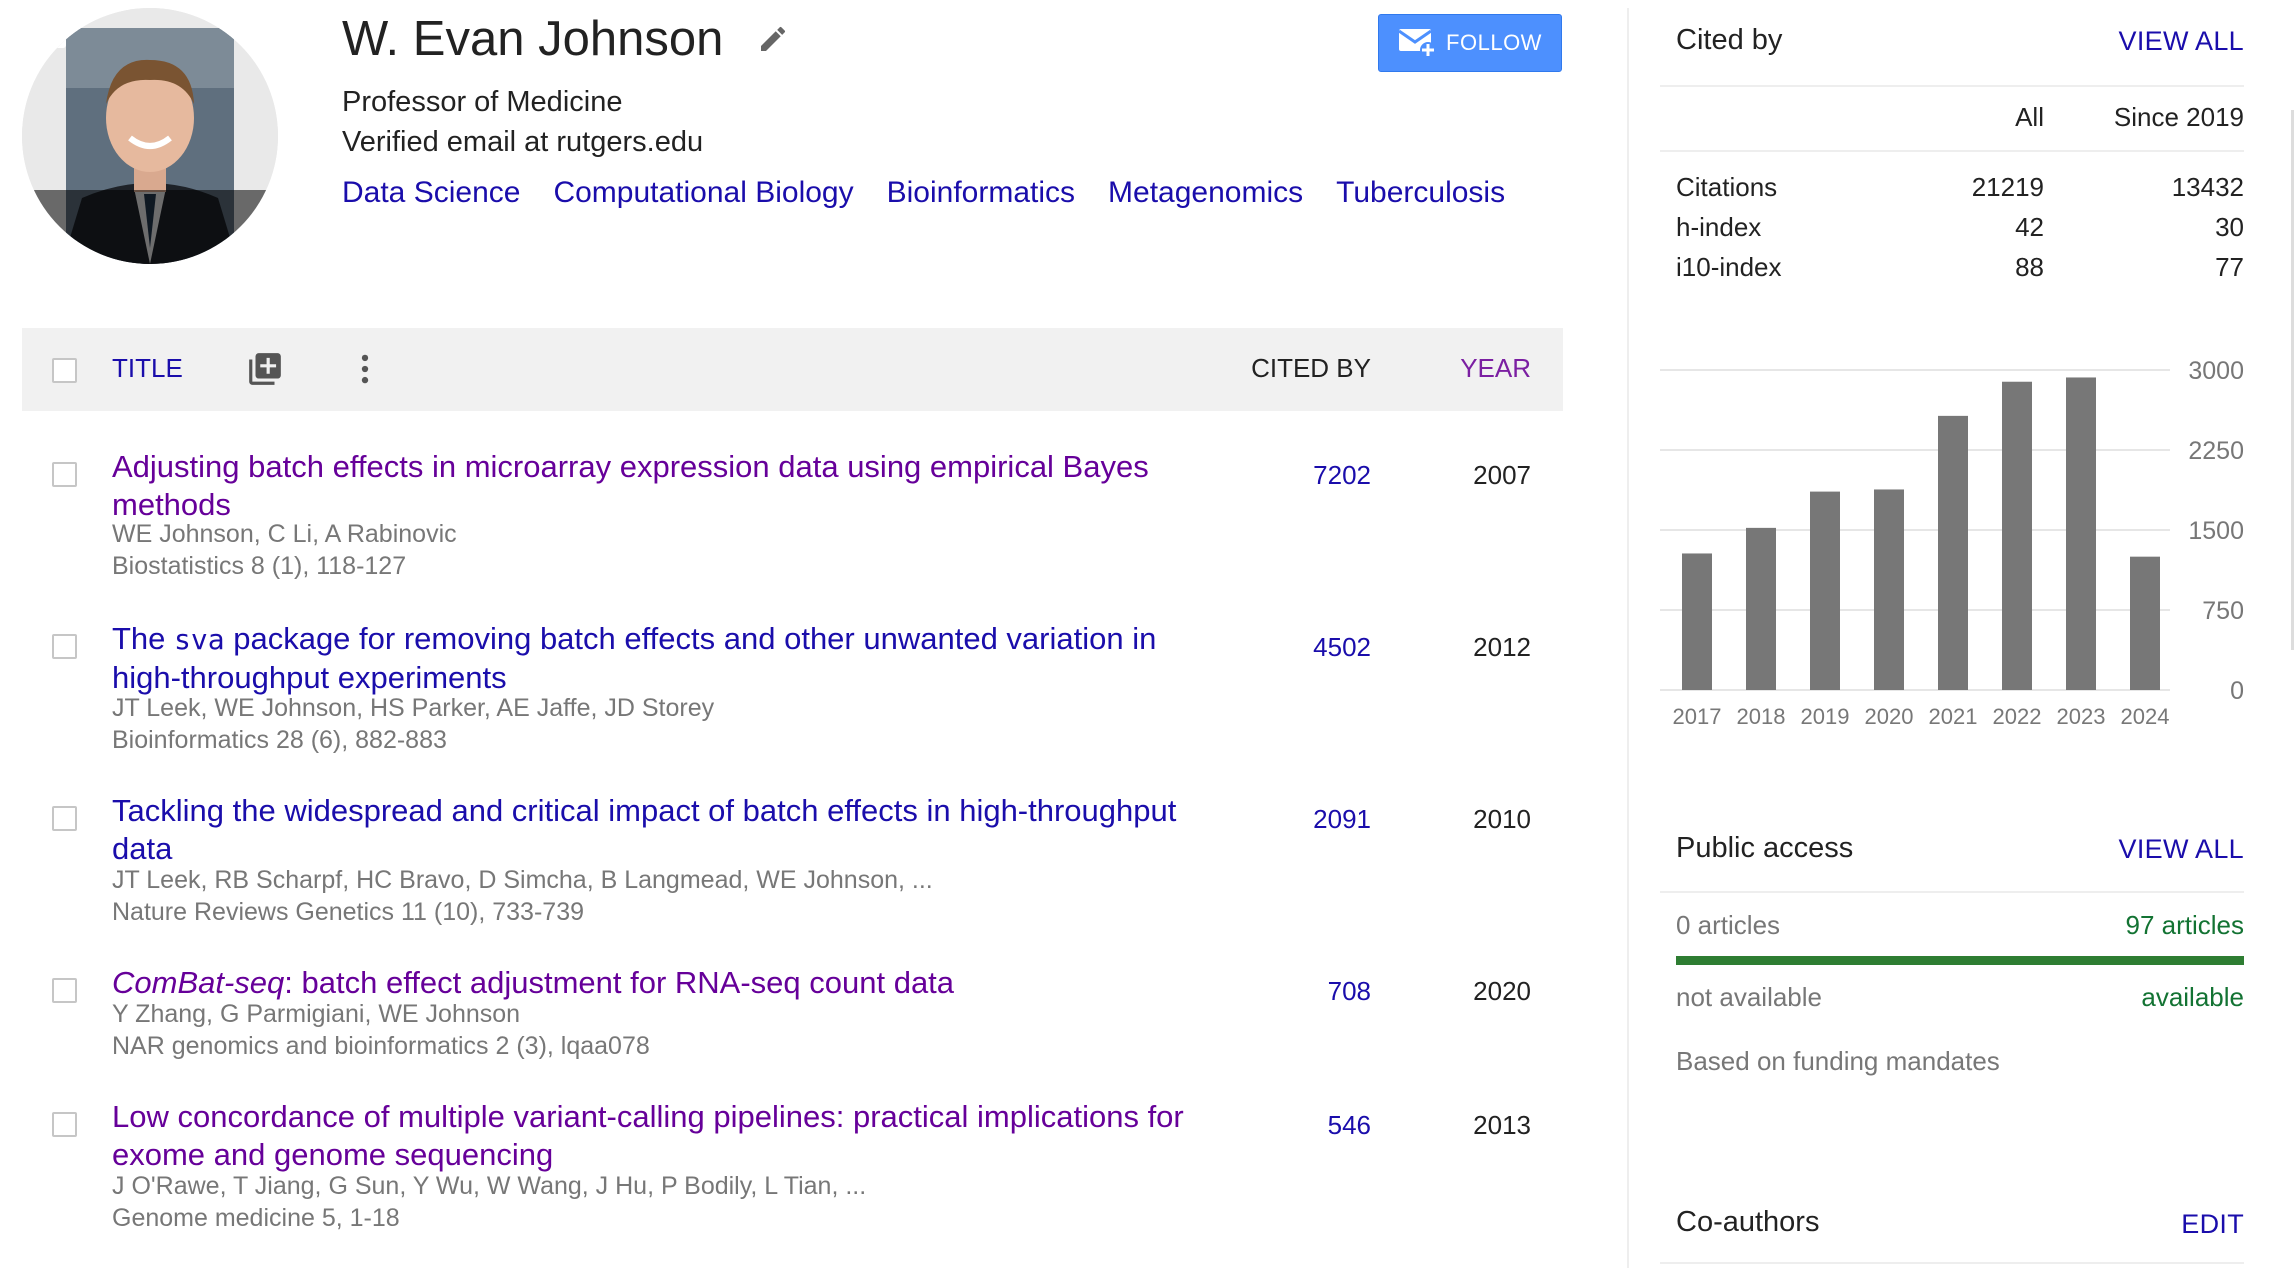 The height and width of the screenshot is (1268, 2294). I want to click on add-photo-icon, so click(45, 29).